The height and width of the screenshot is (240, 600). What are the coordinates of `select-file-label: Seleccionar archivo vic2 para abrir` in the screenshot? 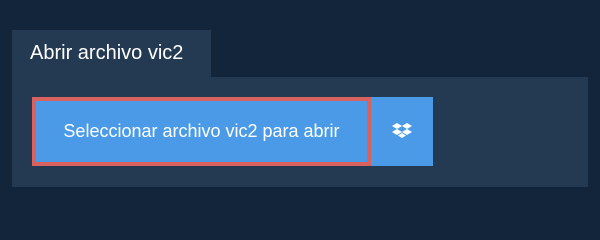 It's located at (201, 131).